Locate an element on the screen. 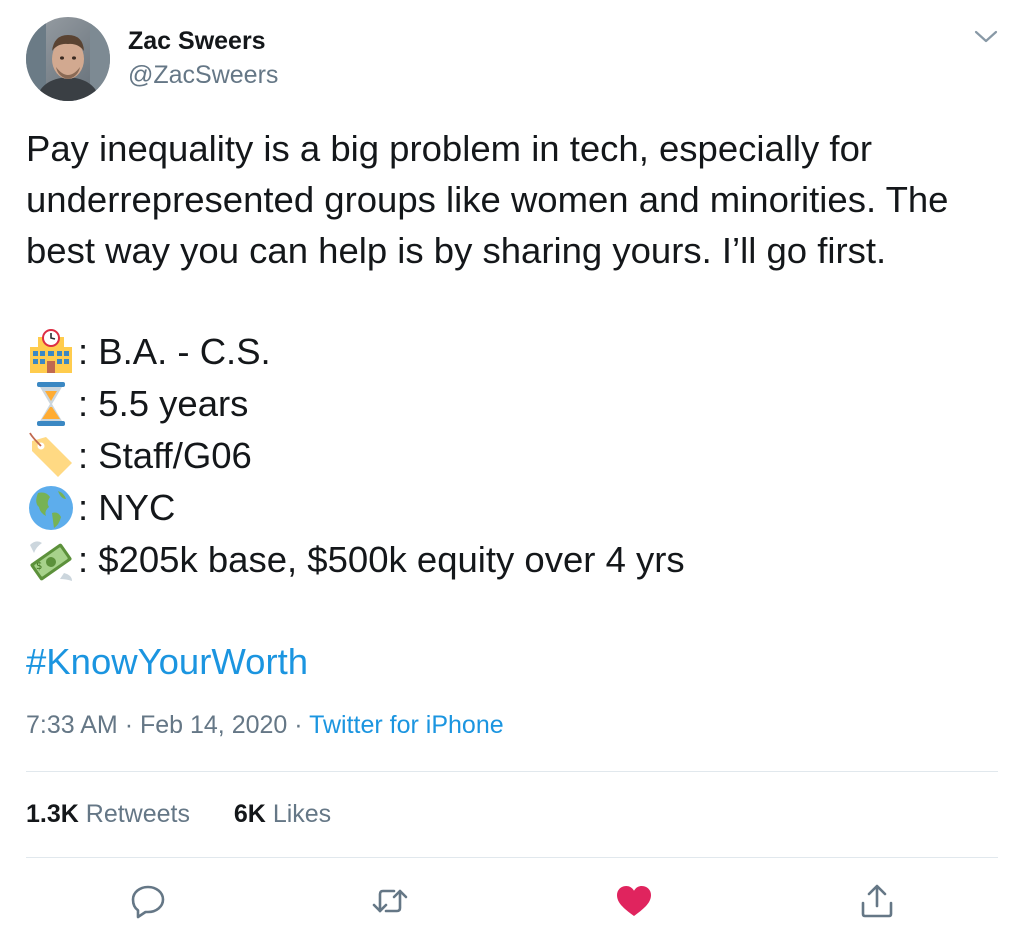  fact-text: : 5.5 years is located at coordinates (163, 403).